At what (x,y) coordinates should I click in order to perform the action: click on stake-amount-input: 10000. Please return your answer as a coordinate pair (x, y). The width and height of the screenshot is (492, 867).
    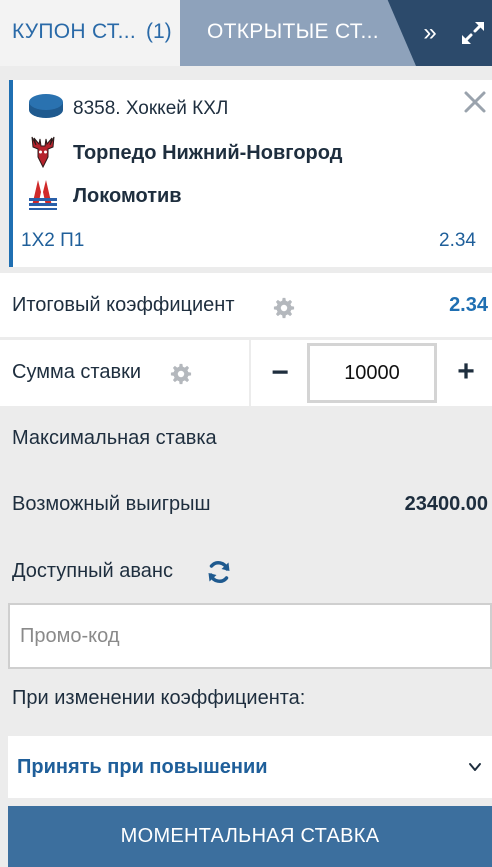
    Looking at the image, I should click on (372, 373).